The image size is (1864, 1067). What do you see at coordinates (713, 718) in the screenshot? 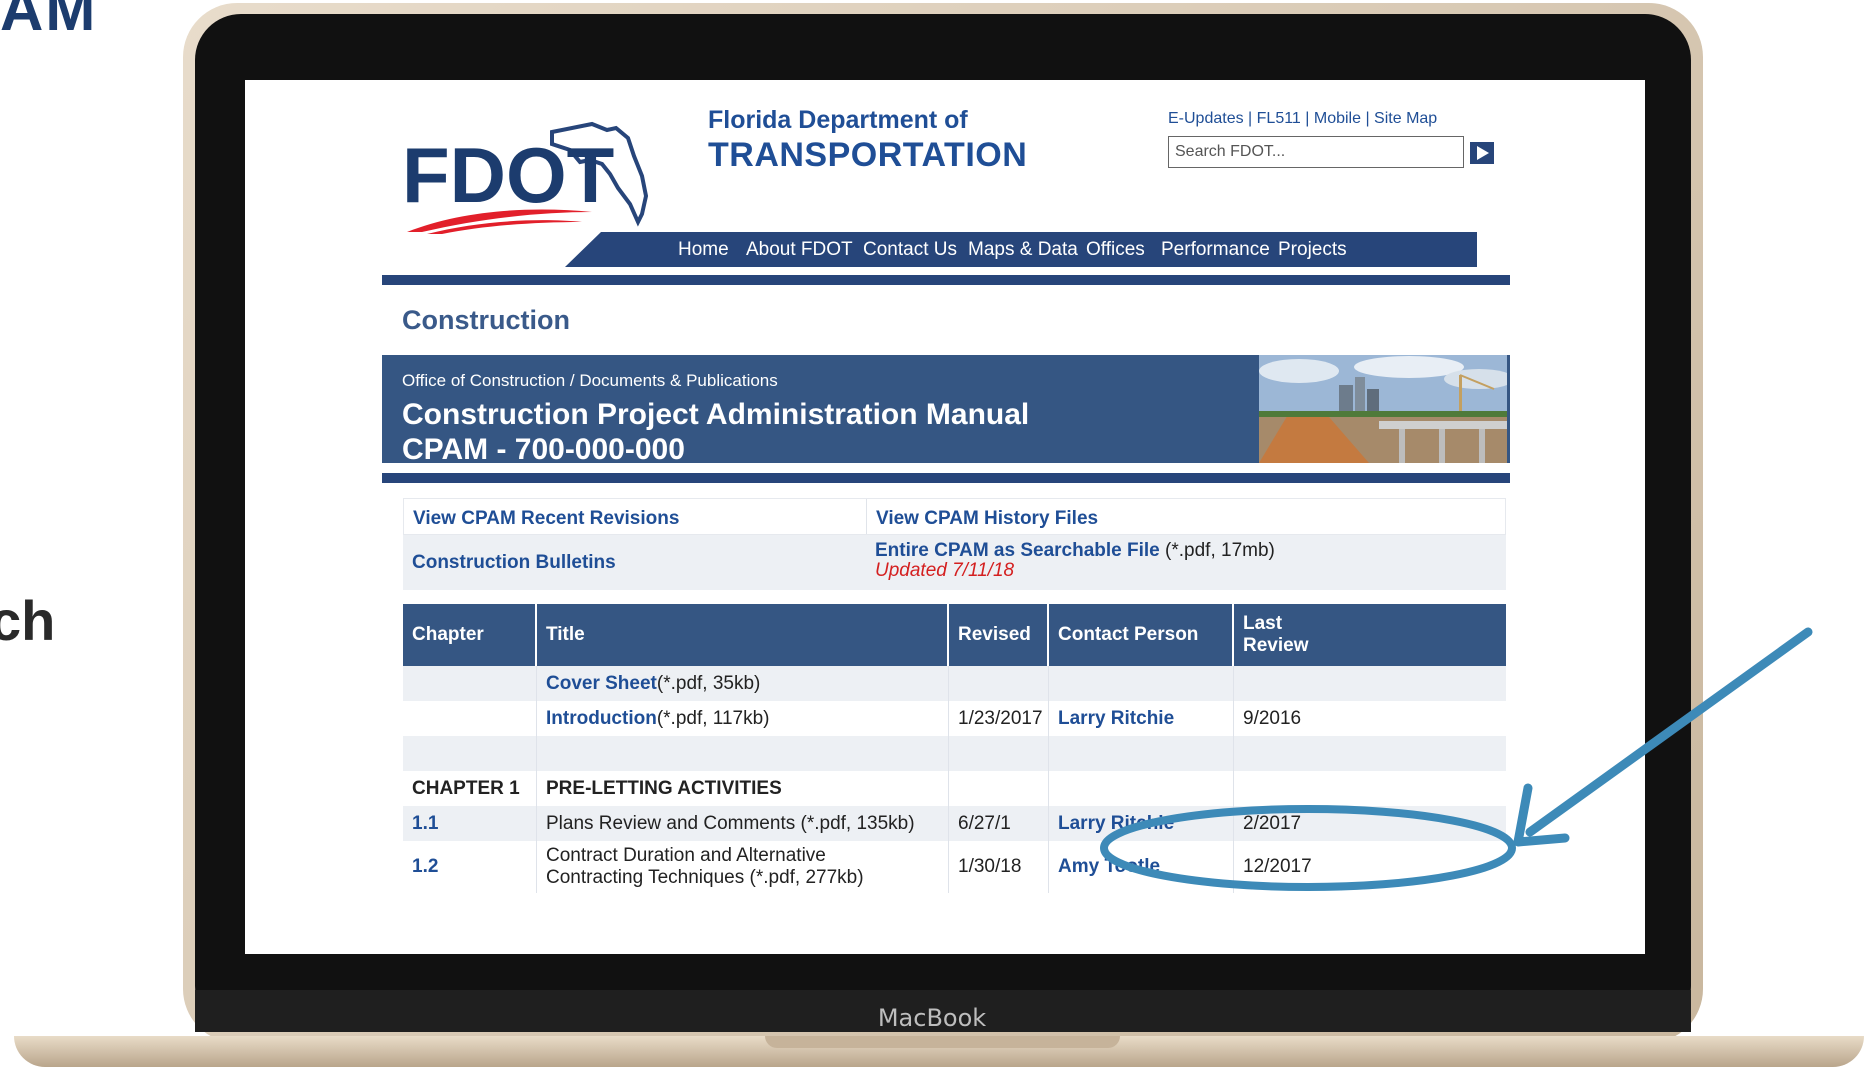
I see `file-meta: (*.pdf, 117kb)` at bounding box center [713, 718].